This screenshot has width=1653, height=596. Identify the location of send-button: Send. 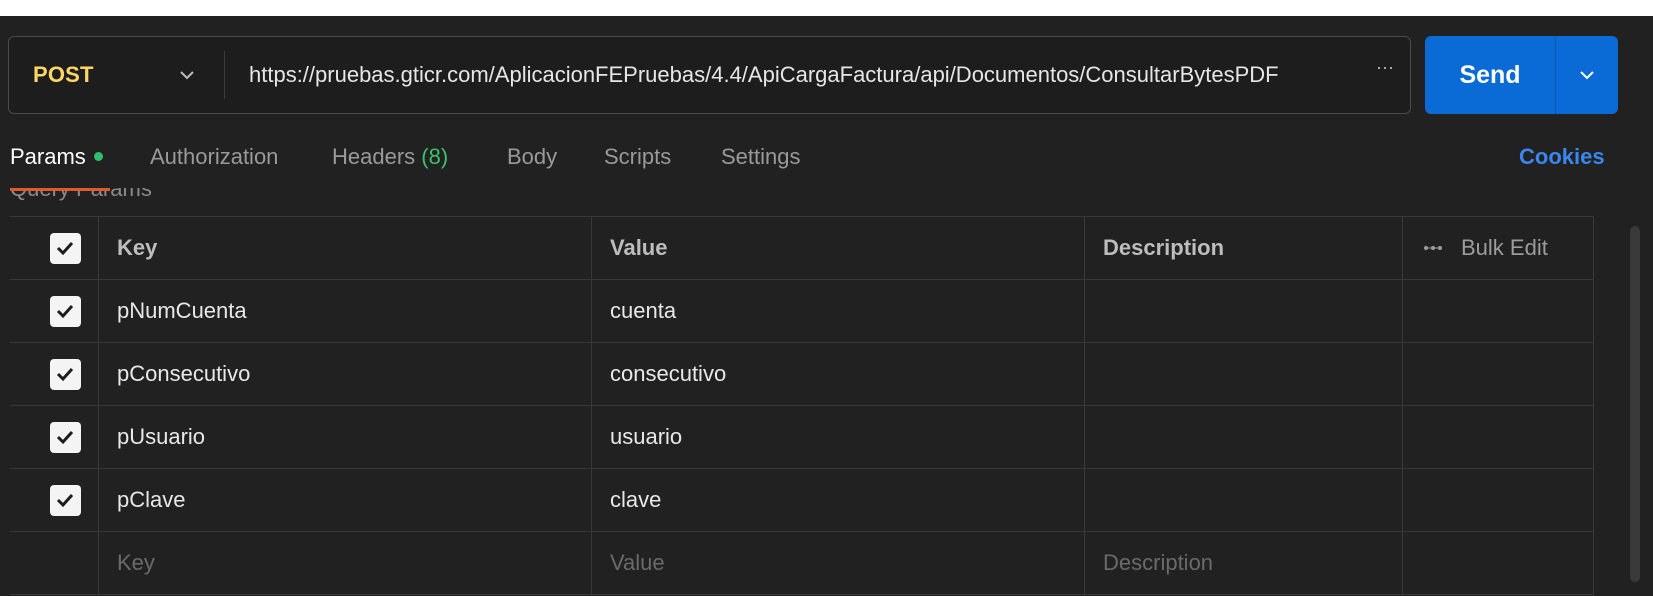
(1490, 75).